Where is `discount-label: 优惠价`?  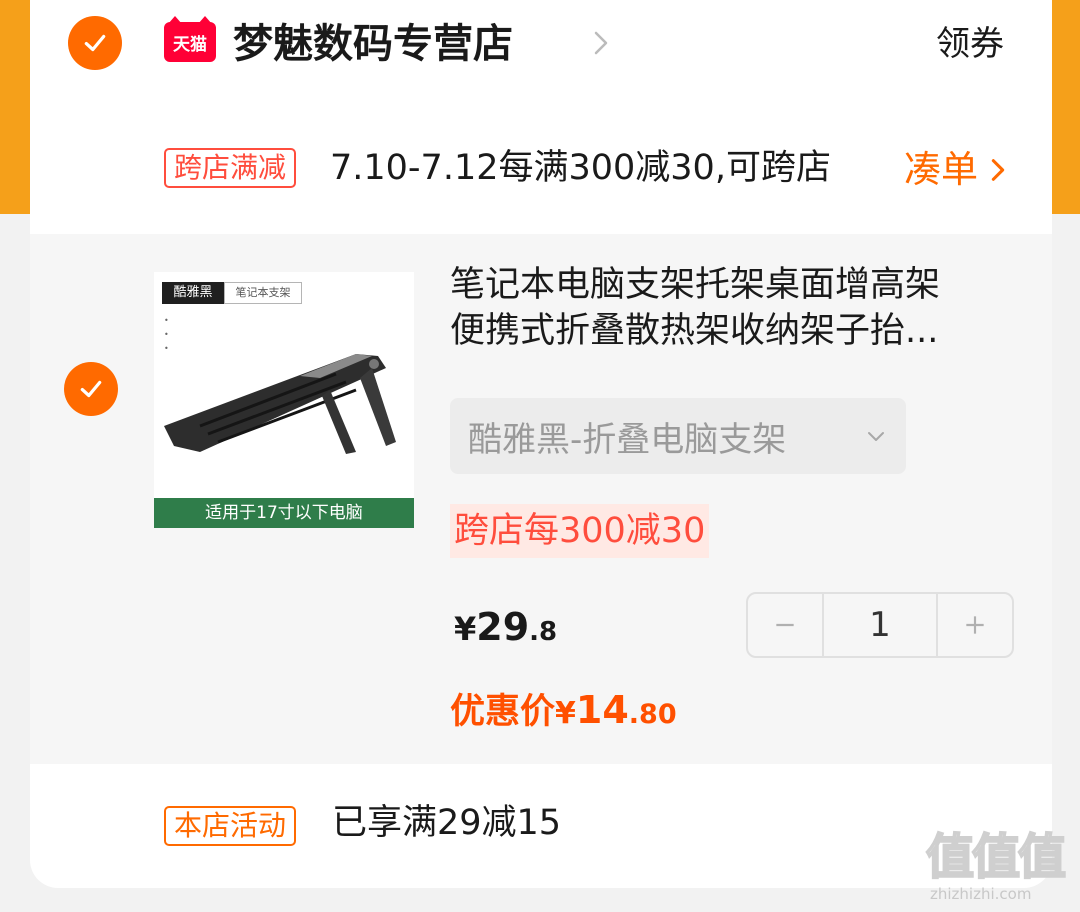
discount-label: 优惠价 is located at coordinates (503, 712).